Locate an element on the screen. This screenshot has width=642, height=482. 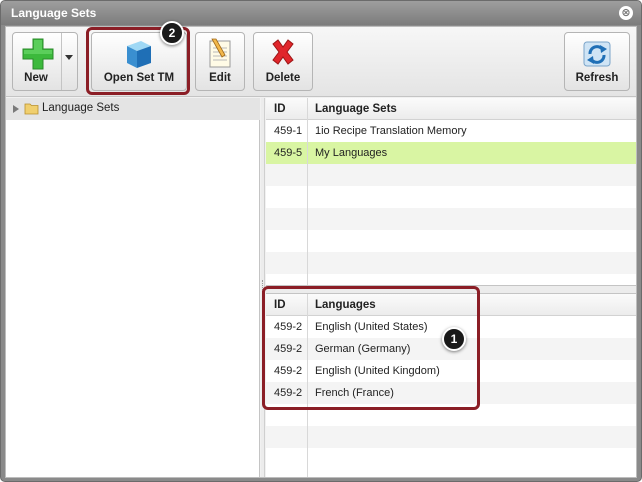
new-button-label: New is located at coordinates (36, 78).